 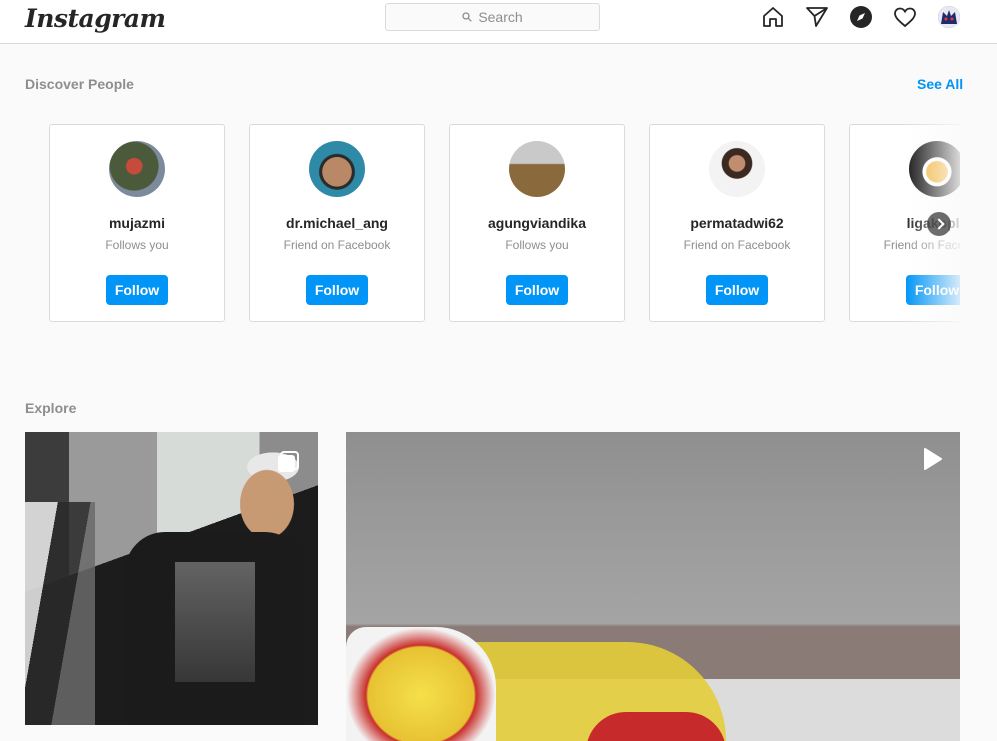 I want to click on suggestion-card: mujazmi Follows you Follow, so click(x=137, y=223).